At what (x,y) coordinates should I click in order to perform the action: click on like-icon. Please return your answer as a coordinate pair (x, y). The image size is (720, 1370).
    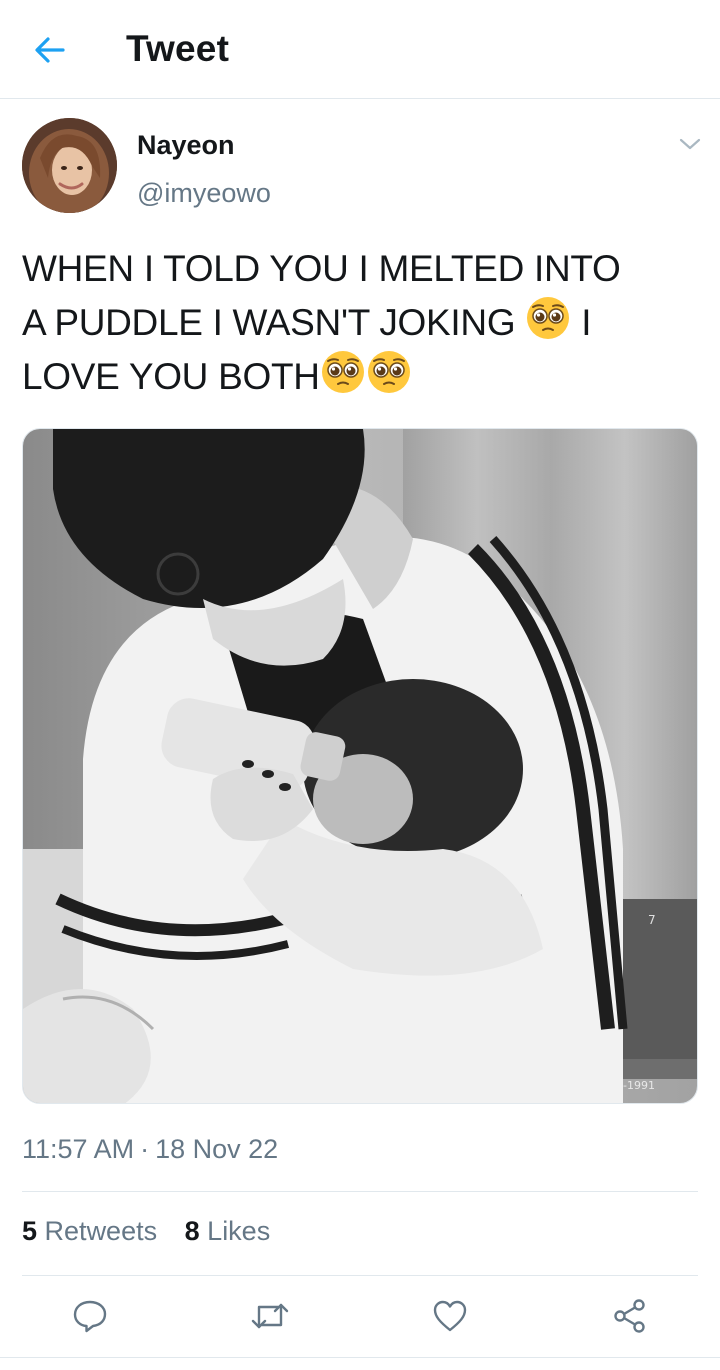
    Looking at the image, I should click on (450, 1316).